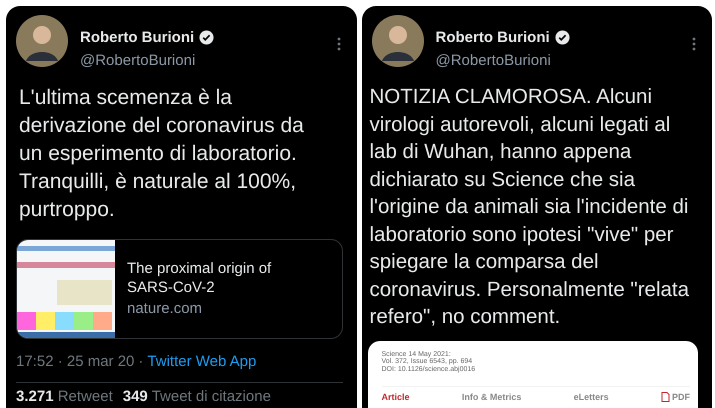 The width and height of the screenshot is (715, 408). Describe the element at coordinates (492, 397) in the screenshot. I see `page-tab: Info & Metrics` at that location.